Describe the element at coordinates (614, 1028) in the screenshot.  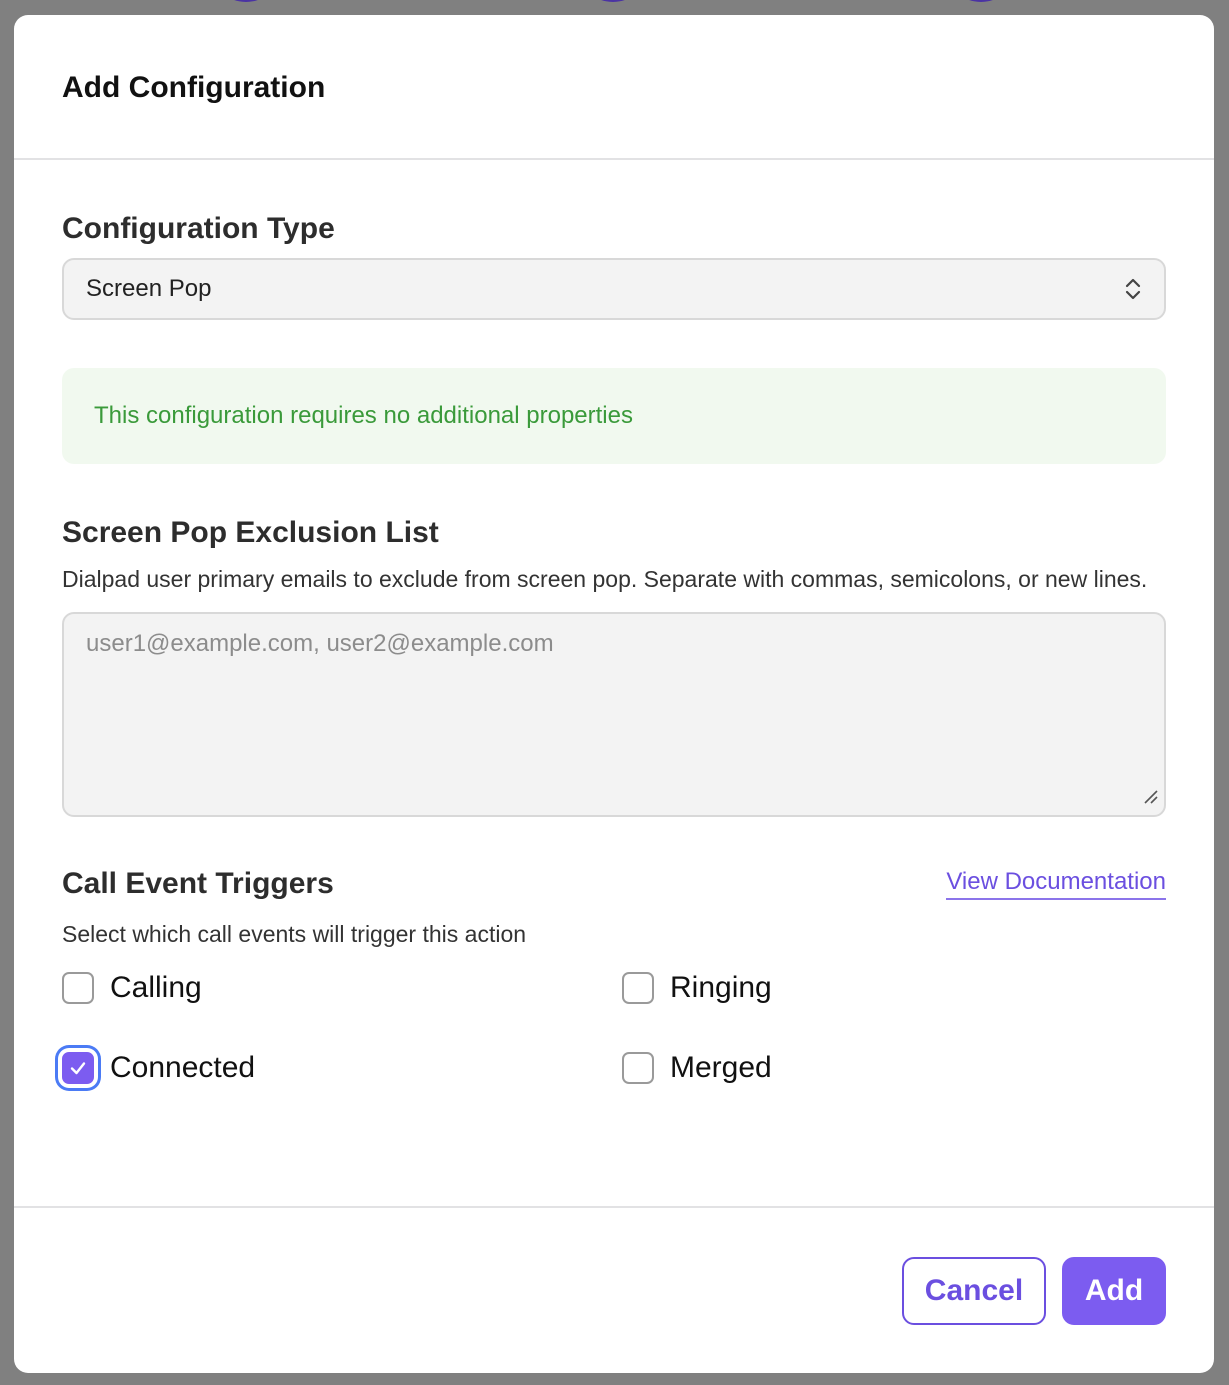
I see `trigger-checkbox-grid: Calling Ringing Connected Merged` at that location.